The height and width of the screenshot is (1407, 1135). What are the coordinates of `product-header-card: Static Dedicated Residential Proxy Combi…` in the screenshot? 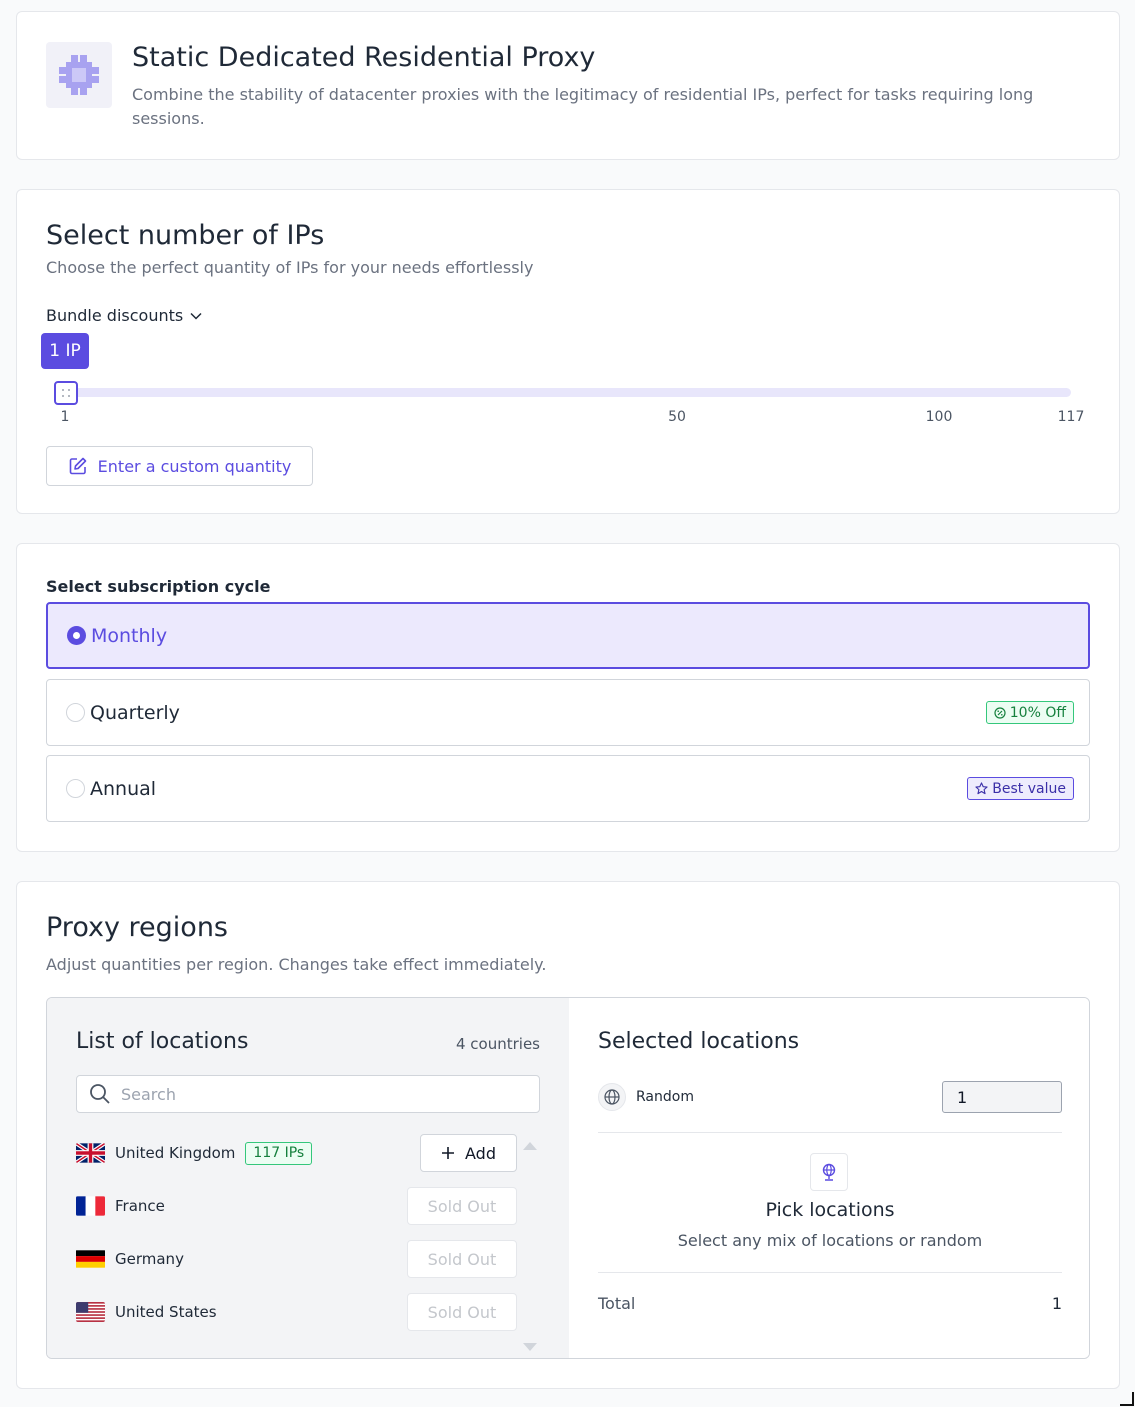 It's located at (568, 85).